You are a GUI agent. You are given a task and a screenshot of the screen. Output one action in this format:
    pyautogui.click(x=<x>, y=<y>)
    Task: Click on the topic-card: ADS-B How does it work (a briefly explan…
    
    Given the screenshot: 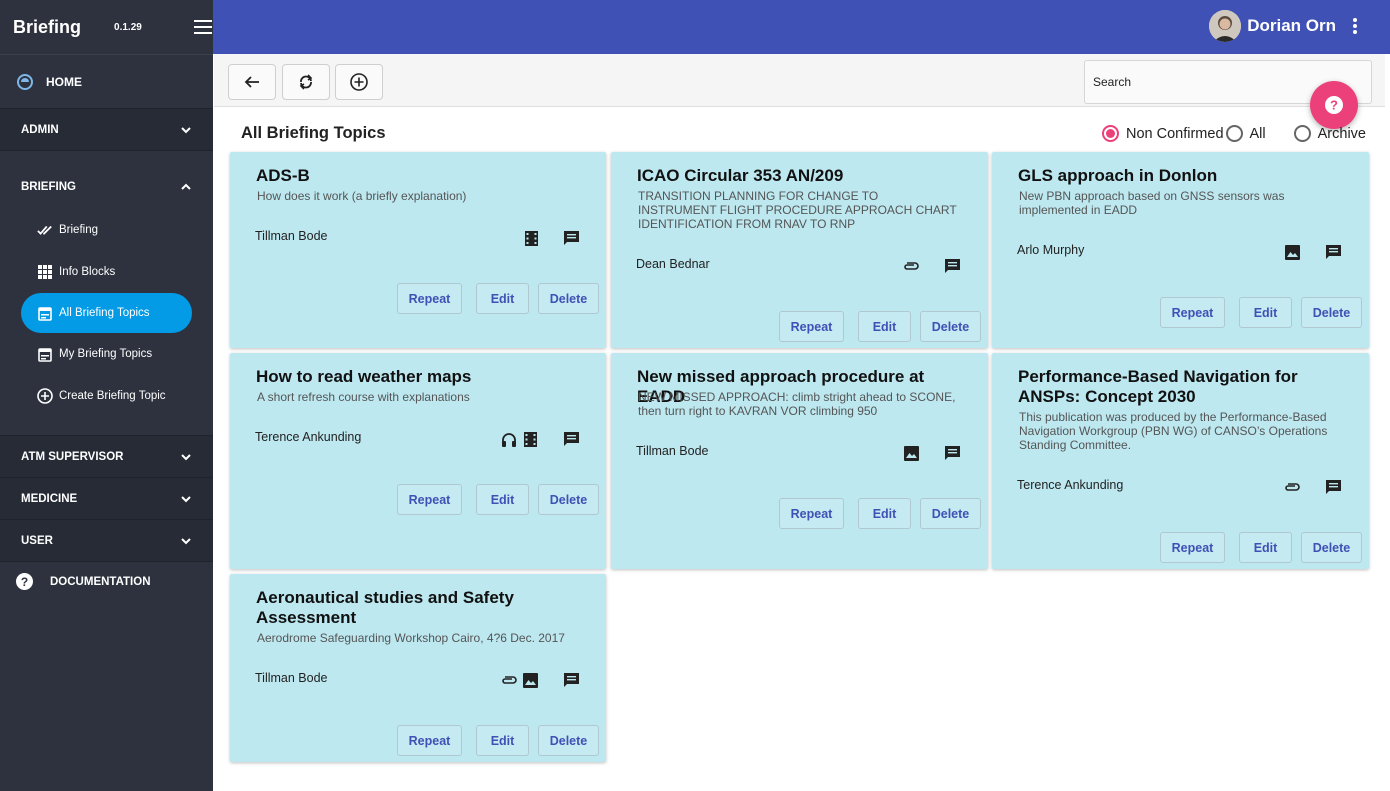 What is the action you would take?
    pyautogui.click(x=418, y=250)
    